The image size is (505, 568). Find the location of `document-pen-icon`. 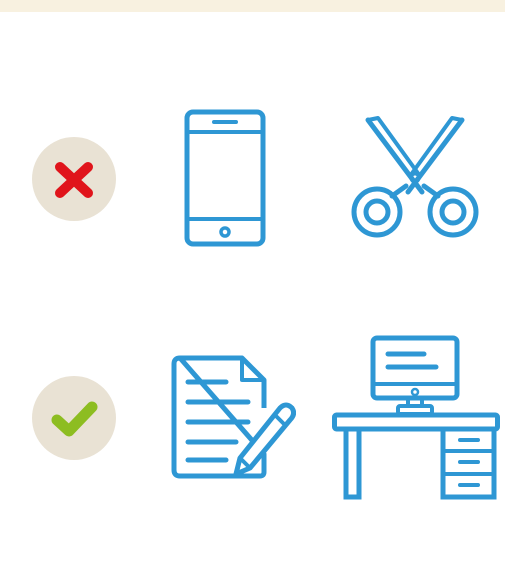

document-pen-icon is located at coordinates (233, 417).